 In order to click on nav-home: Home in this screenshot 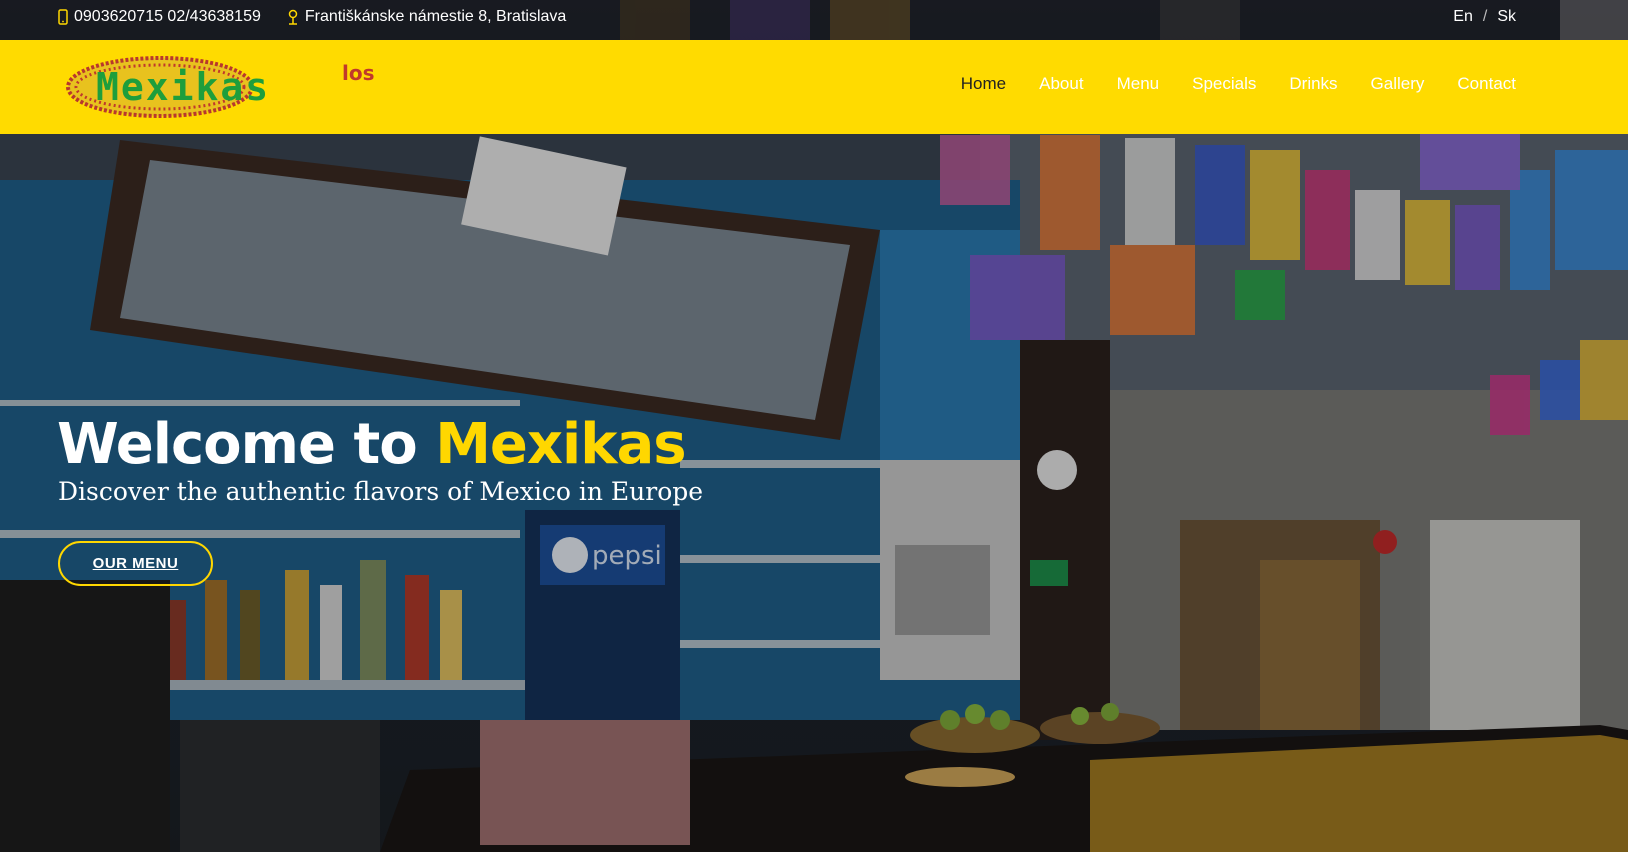, I will do `click(983, 84)`.